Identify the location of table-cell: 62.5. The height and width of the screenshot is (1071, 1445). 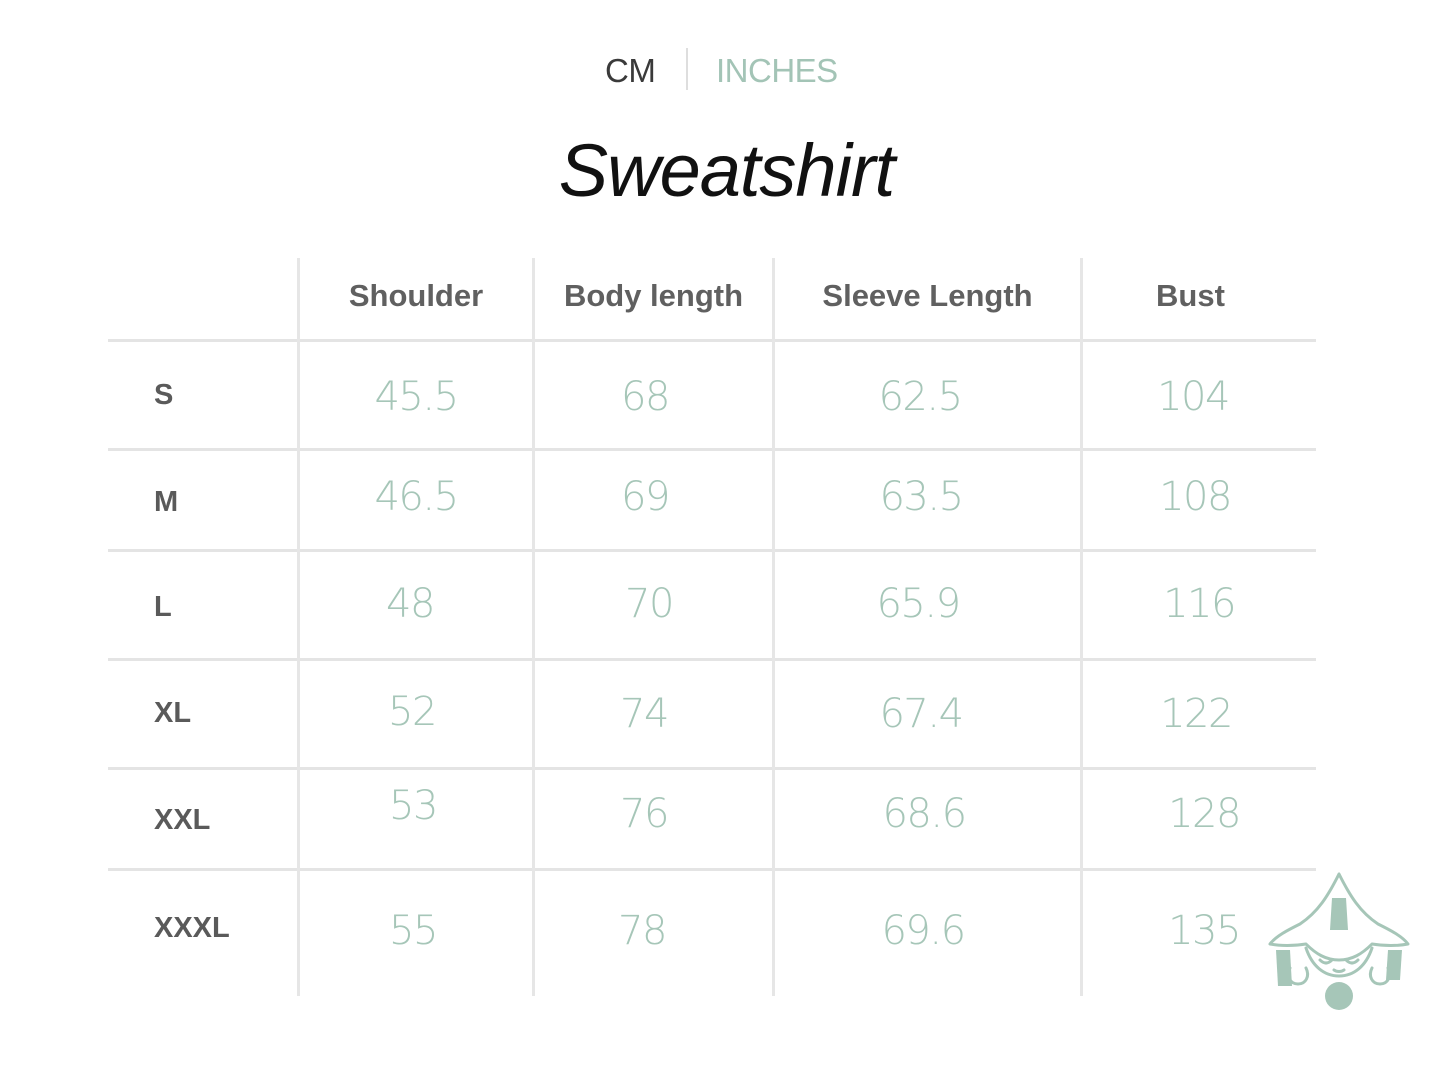
(920, 397).